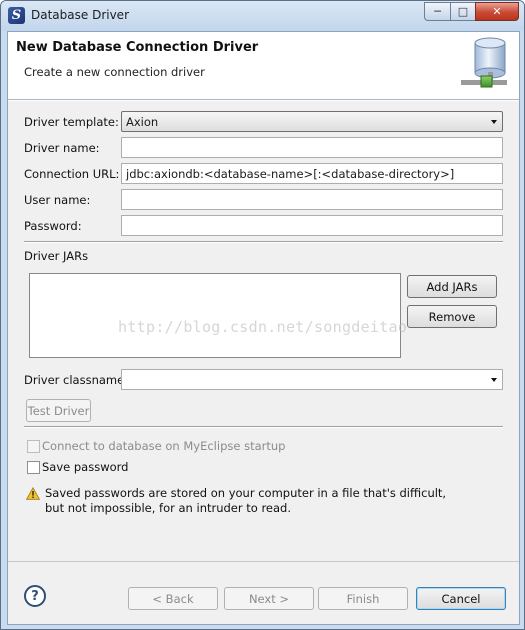  Describe the element at coordinates (62, 148) in the screenshot. I see `driver-name-label: Driver name:` at that location.